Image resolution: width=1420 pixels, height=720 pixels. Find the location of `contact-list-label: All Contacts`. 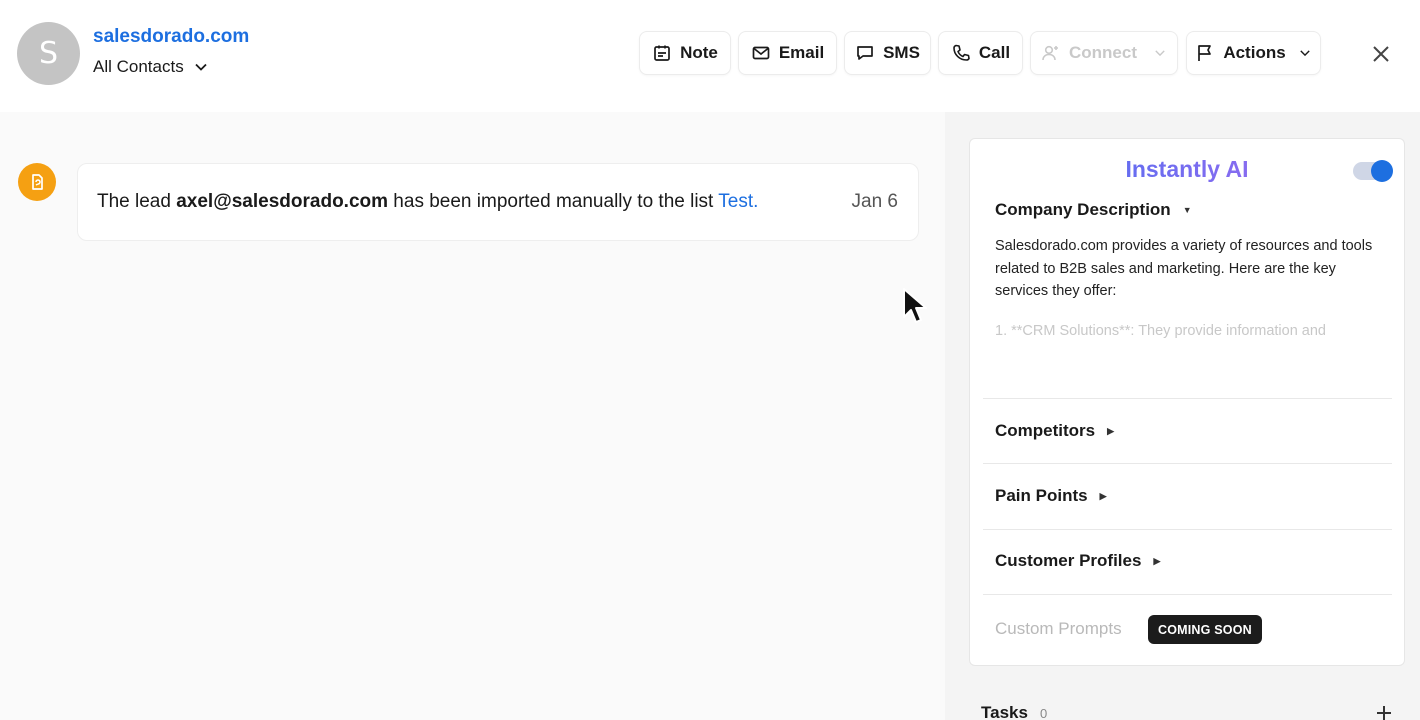

contact-list-label: All Contacts is located at coordinates (138, 66).